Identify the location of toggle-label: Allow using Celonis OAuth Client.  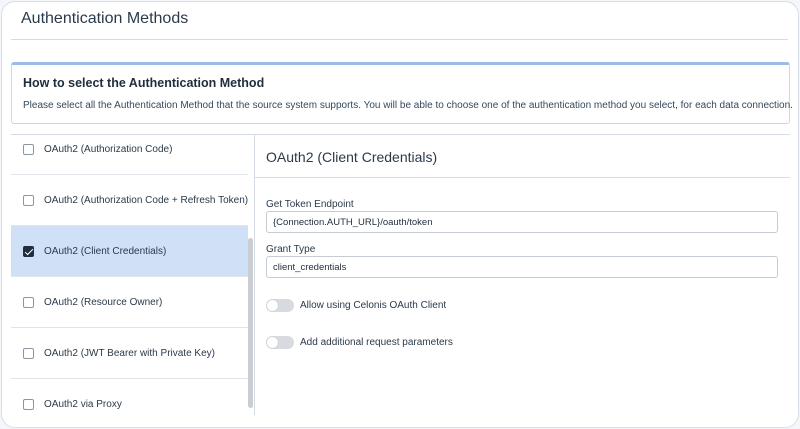
(373, 305).